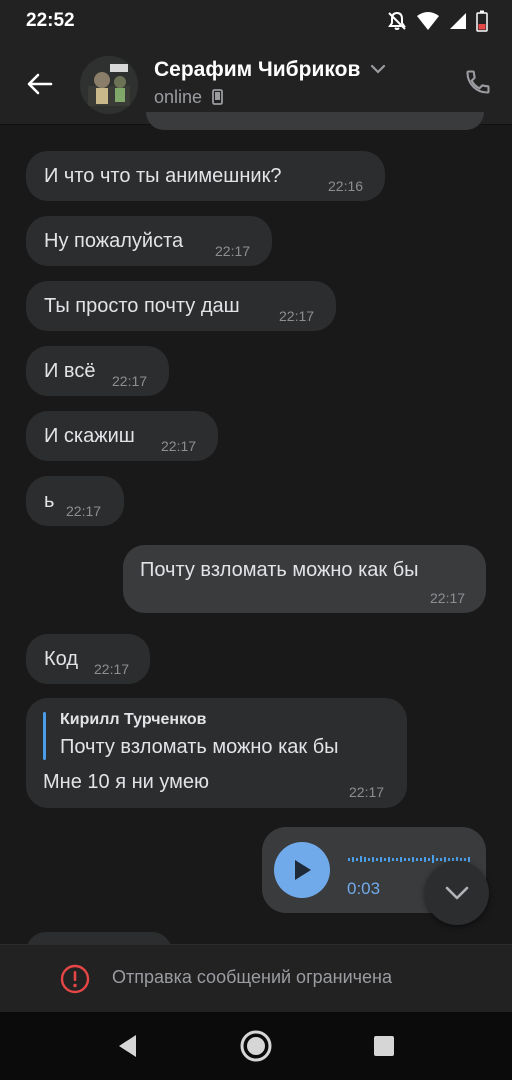  I want to click on restriction-text: Отправка сообщений ограничена, so click(252, 977).